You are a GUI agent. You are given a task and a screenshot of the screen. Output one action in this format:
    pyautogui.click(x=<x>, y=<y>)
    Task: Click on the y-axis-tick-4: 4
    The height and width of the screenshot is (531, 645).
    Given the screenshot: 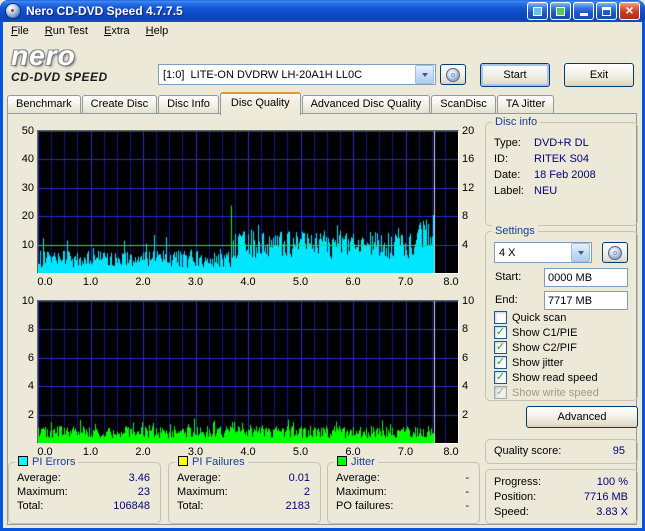 What is the action you would take?
    pyautogui.click(x=30, y=386)
    